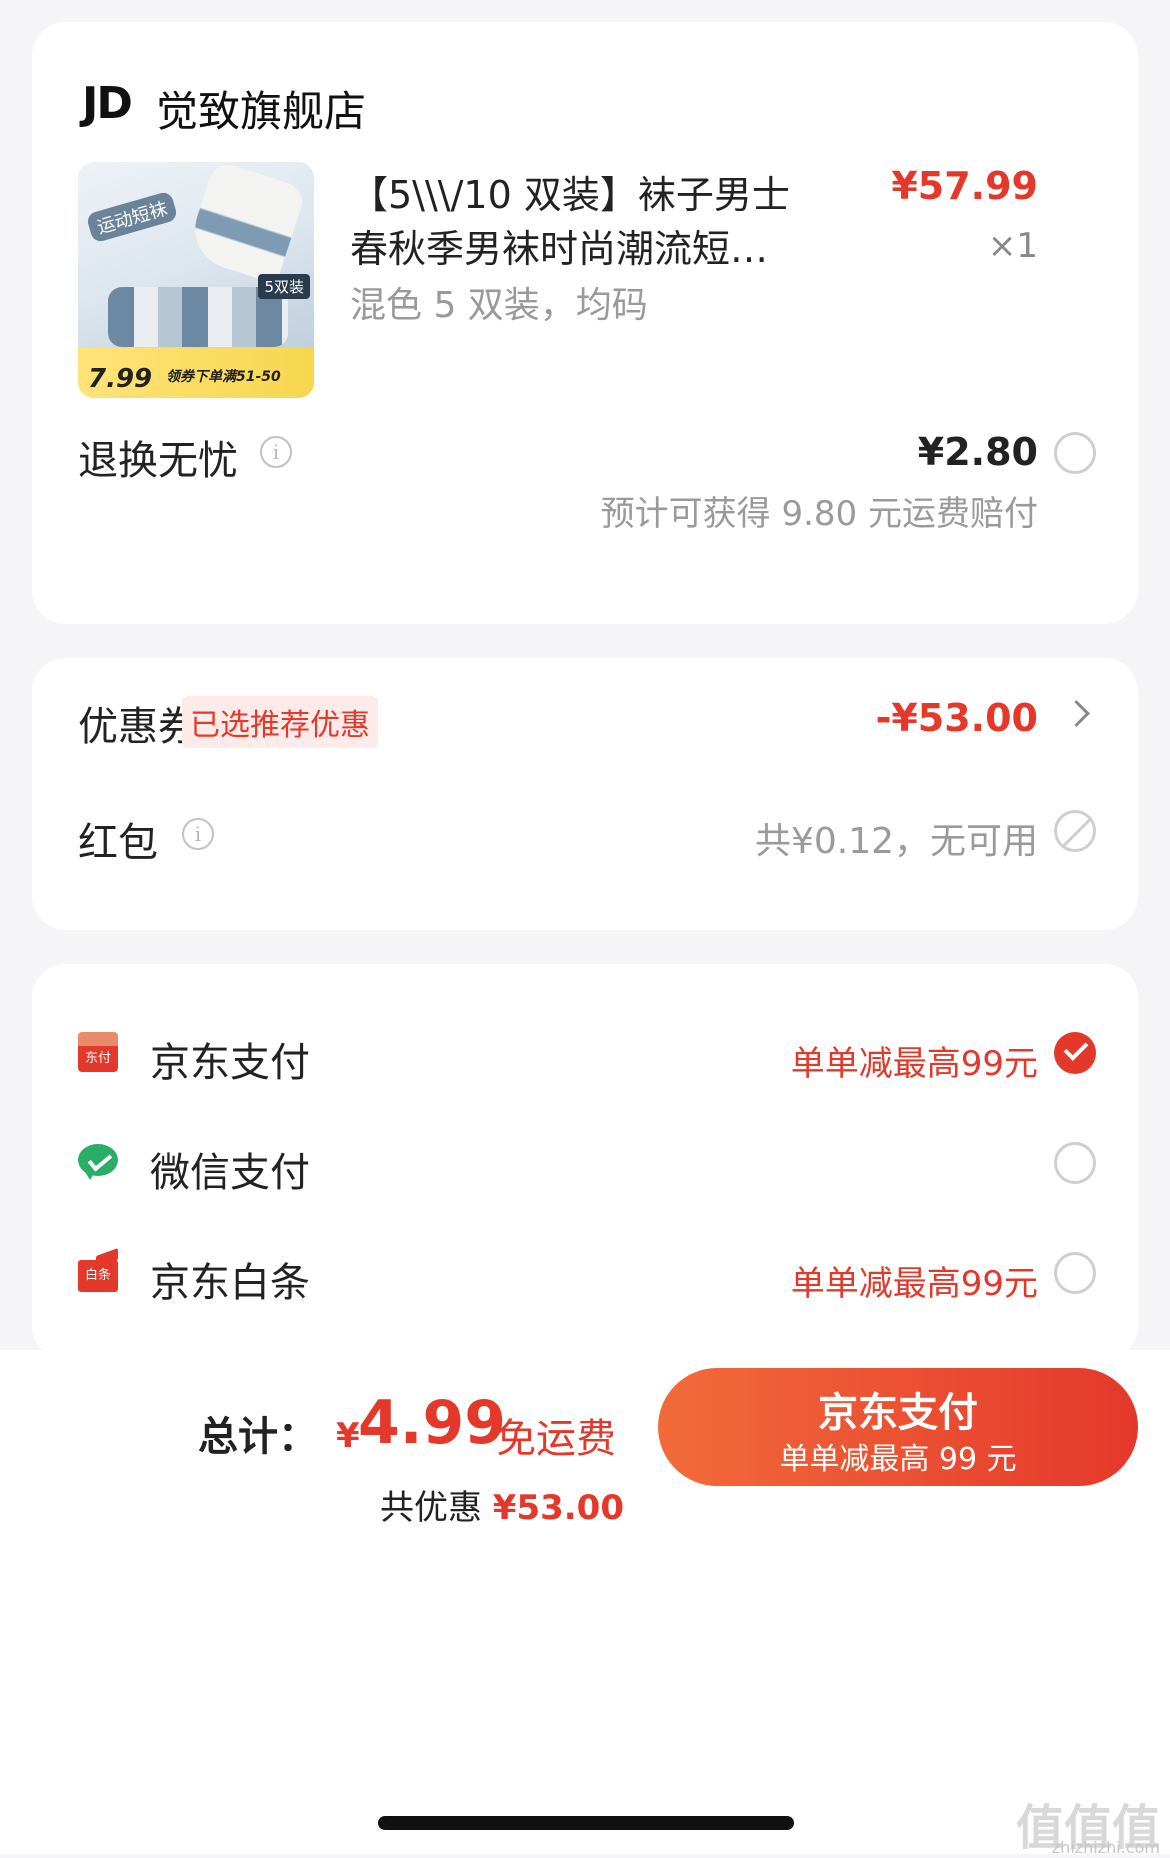 The height and width of the screenshot is (1858, 1170). What do you see at coordinates (1105, 1847) in the screenshot?
I see `watermark-url: zhizhizhi.com` at bounding box center [1105, 1847].